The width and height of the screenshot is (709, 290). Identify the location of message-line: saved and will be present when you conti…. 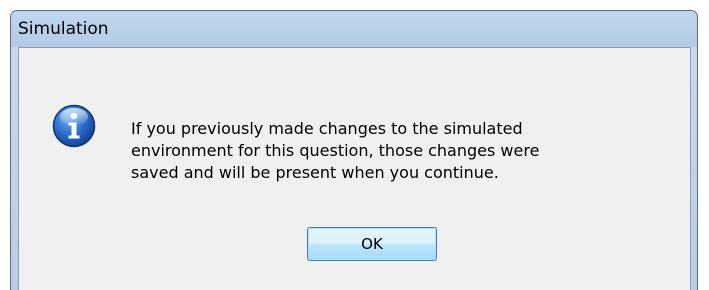
(315, 172).